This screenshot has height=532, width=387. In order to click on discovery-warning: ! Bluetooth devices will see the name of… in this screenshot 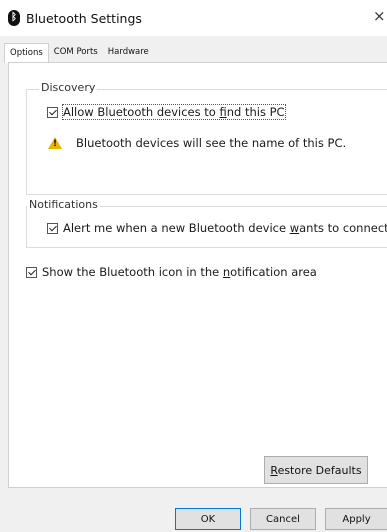, I will do `click(197, 143)`.